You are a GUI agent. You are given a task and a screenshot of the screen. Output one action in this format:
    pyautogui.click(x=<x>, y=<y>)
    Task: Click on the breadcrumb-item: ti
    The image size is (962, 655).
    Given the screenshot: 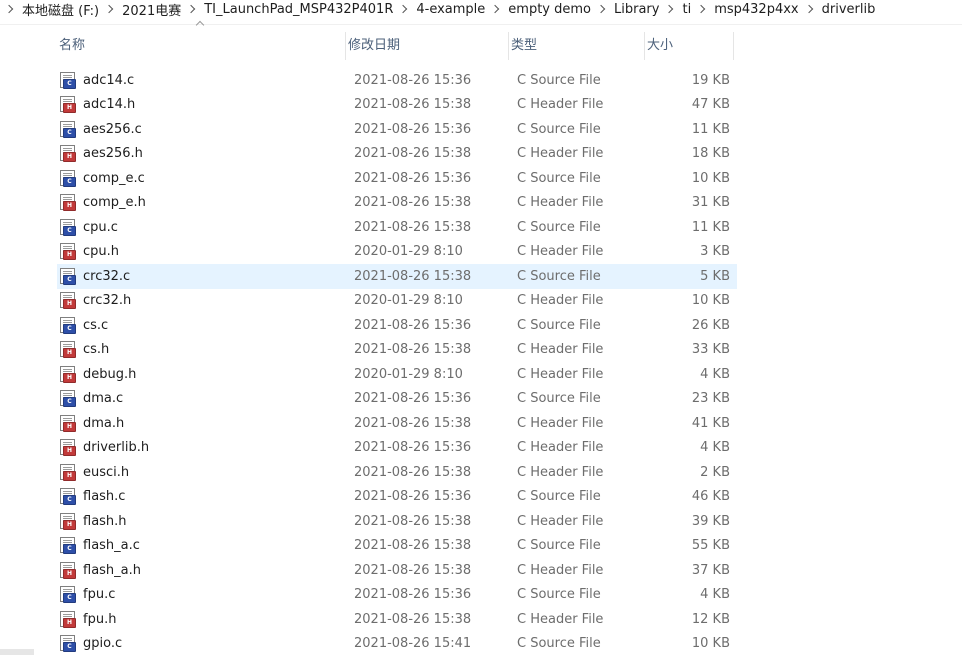 What is the action you would take?
    pyautogui.click(x=686, y=9)
    